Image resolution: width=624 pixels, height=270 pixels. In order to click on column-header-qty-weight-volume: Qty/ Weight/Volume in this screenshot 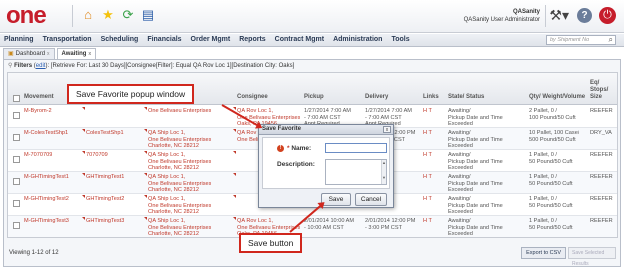, I will do `click(559, 97)`.